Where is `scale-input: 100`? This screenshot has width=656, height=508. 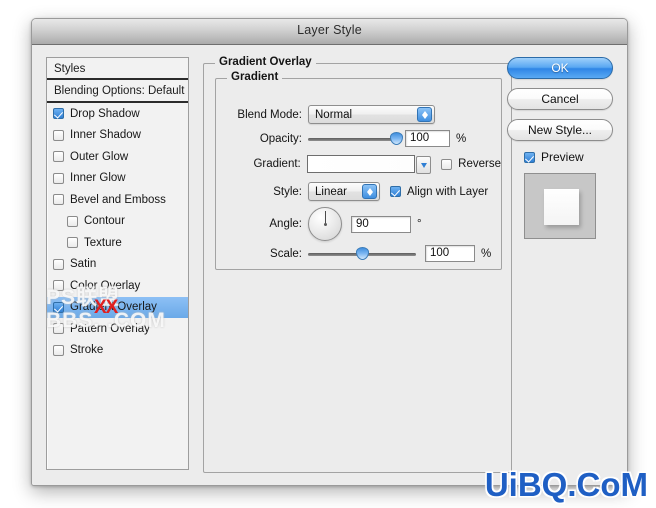
scale-input: 100 is located at coordinates (450, 253).